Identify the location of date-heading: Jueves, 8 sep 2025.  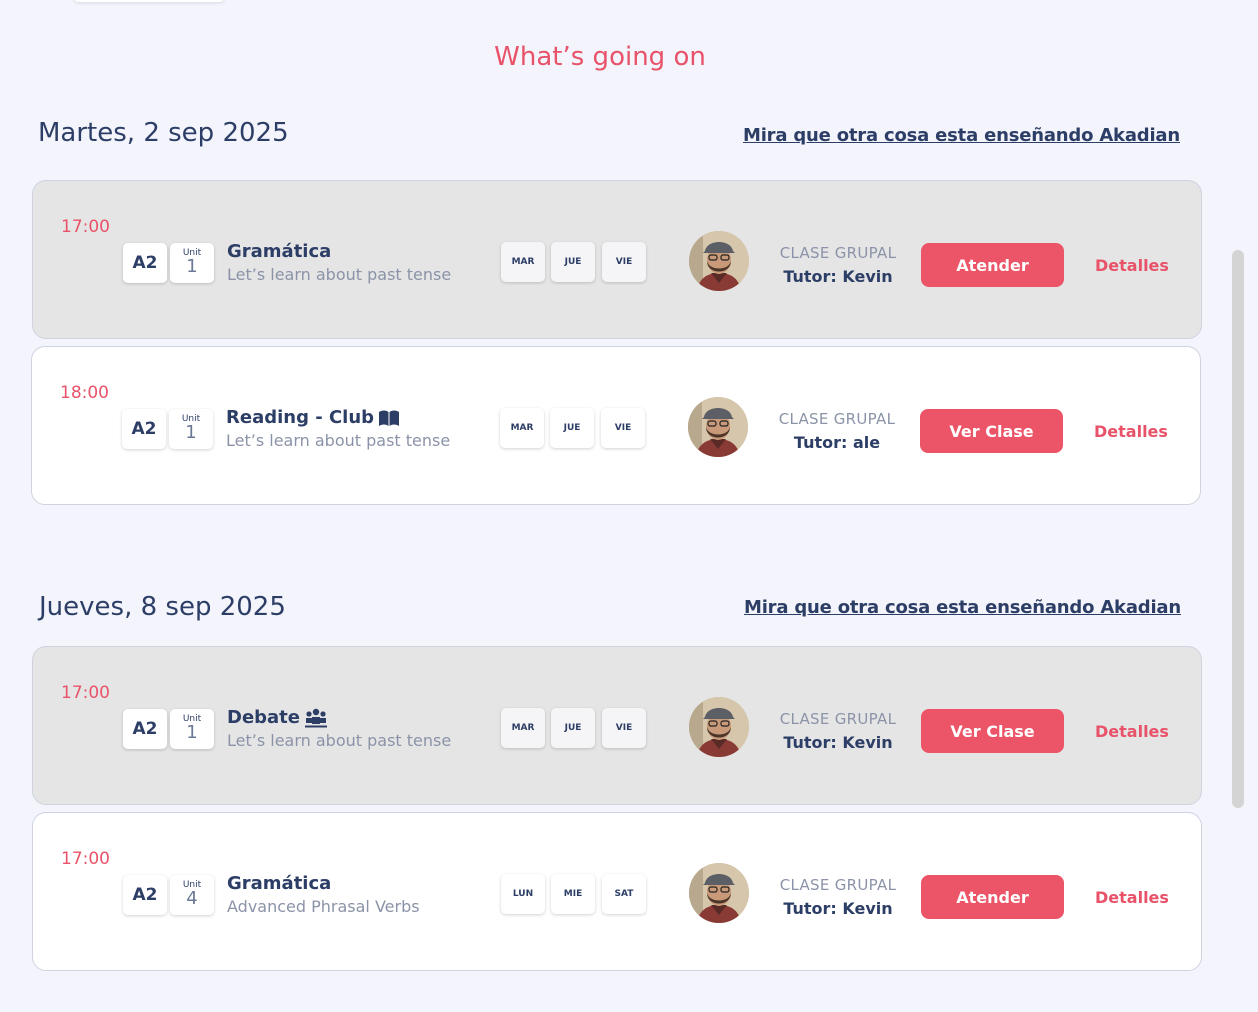
(162, 607).